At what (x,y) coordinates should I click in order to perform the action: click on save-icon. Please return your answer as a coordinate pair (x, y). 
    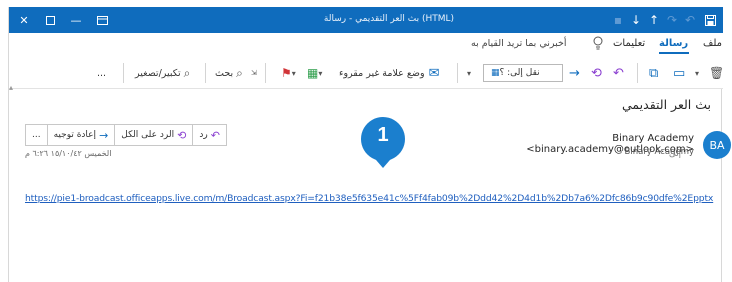
    Looking at the image, I should click on (710, 20).